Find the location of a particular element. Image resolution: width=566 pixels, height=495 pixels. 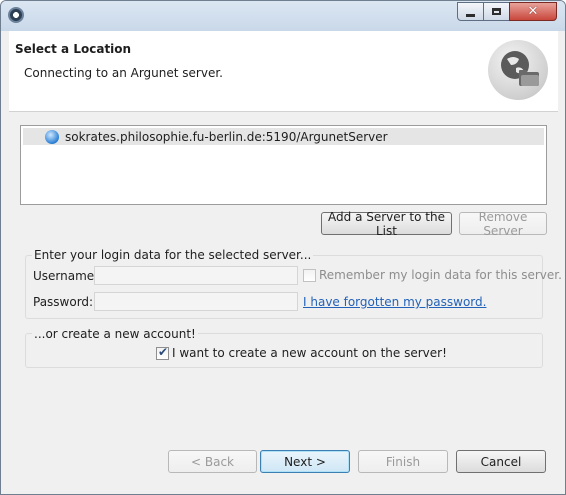

remove-server-button: Remove Server is located at coordinates (503, 224).